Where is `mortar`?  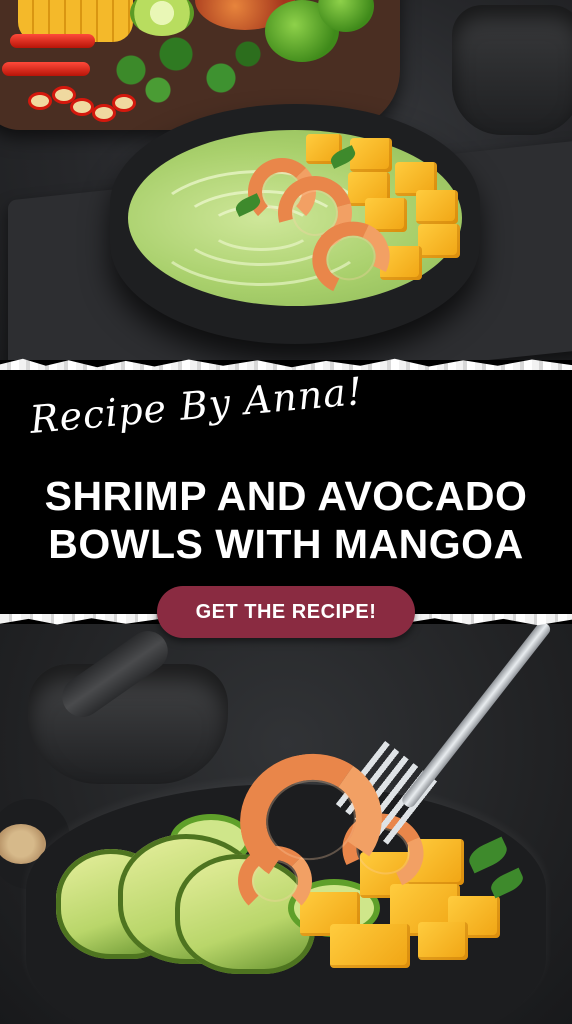
mortar is located at coordinates (512, 70).